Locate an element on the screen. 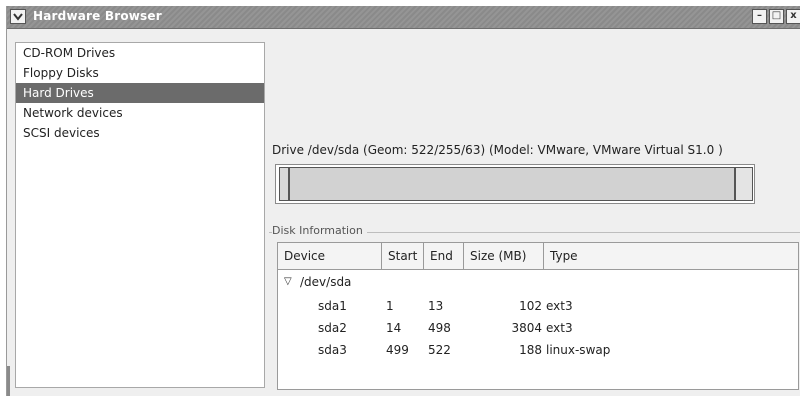  sidebar-item-cdrom-drives: CD-ROM Drives is located at coordinates (140, 53).